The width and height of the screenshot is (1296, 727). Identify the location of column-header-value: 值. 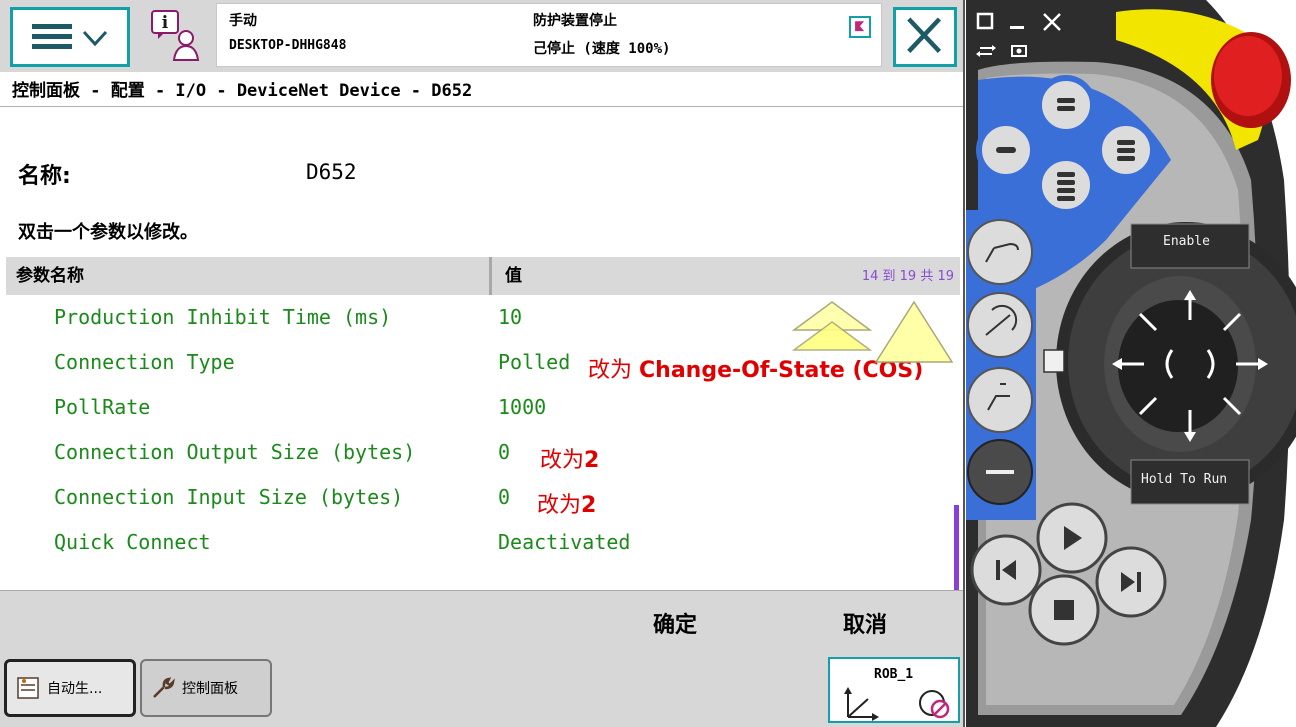
(513, 273).